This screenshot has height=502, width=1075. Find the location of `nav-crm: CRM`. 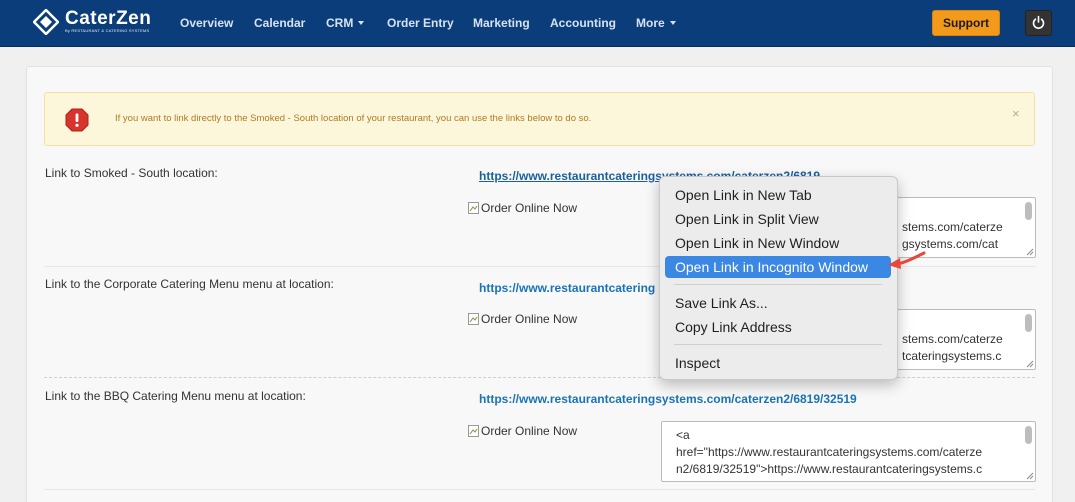

nav-crm: CRM is located at coordinates (345, 23).